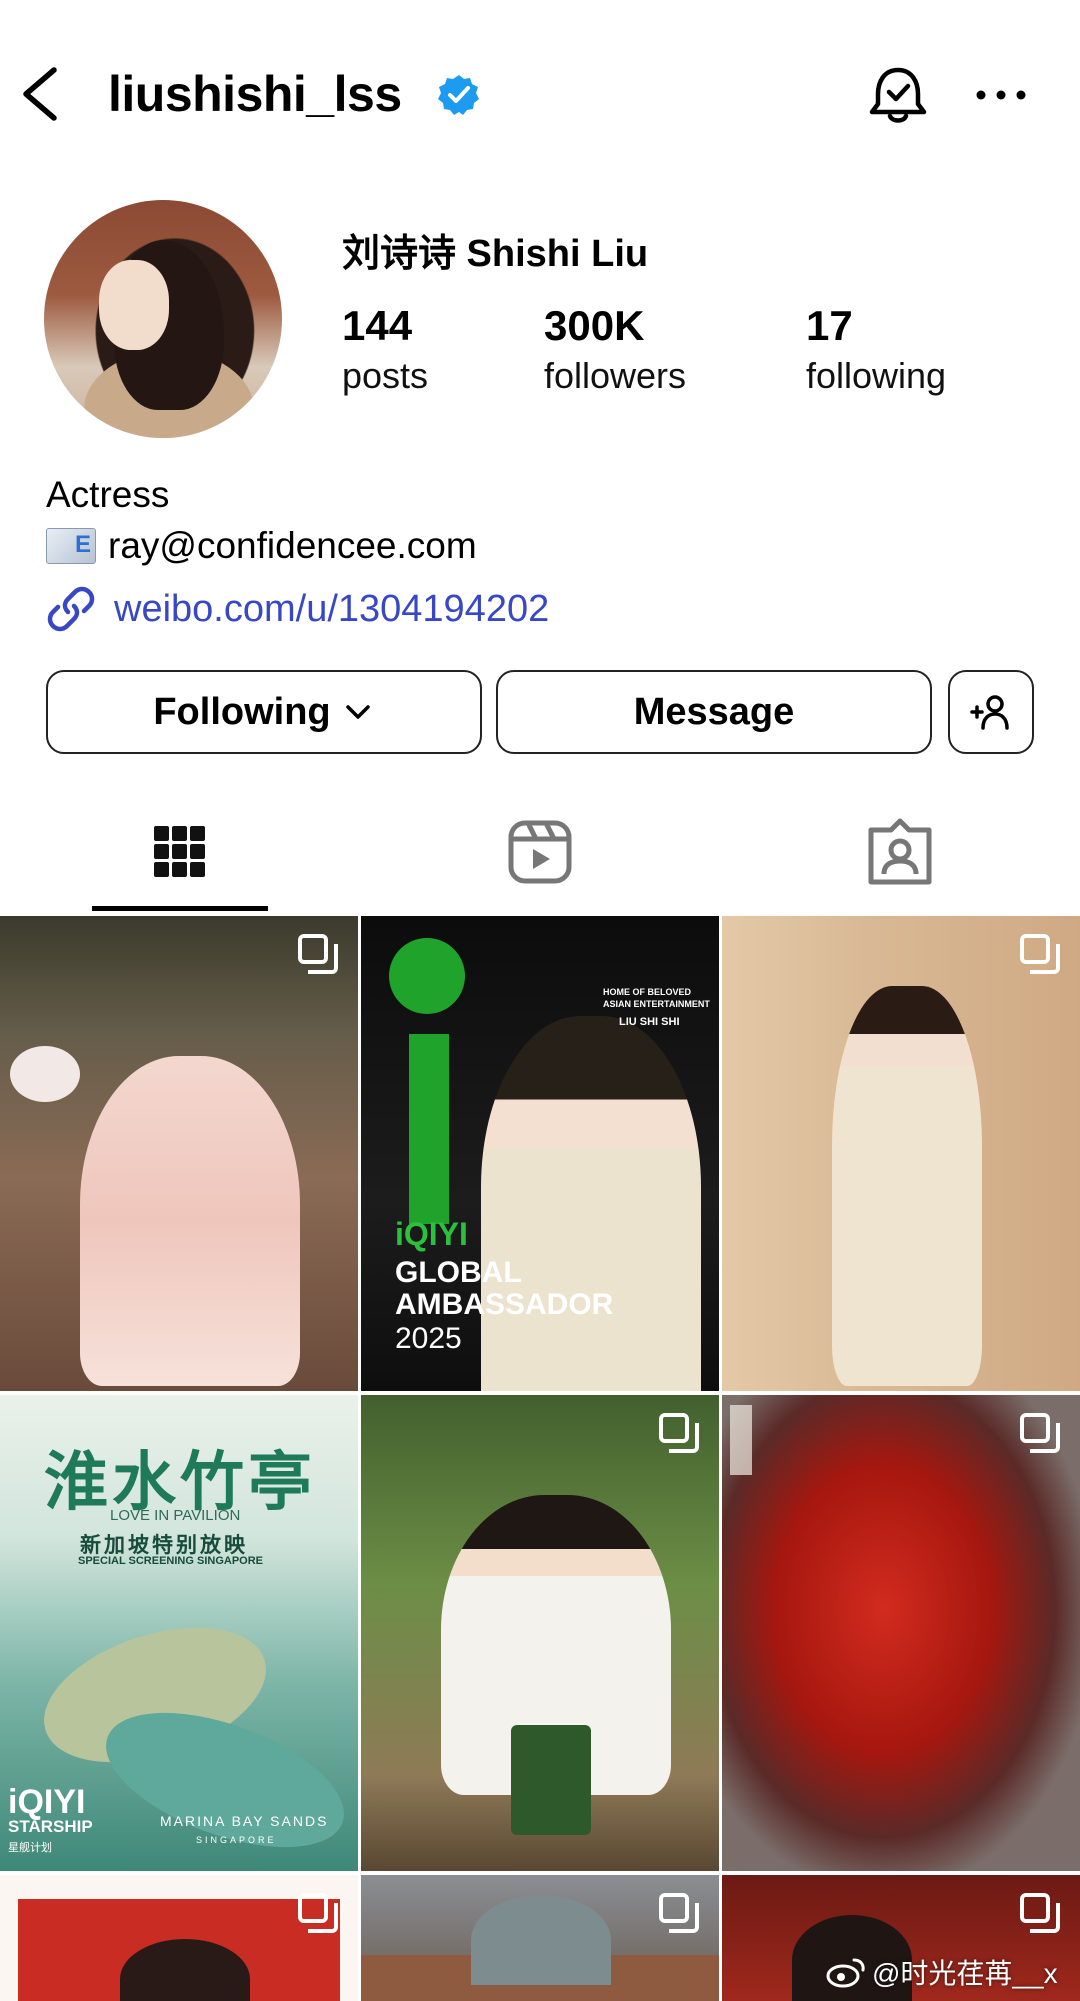 This screenshot has height=2001, width=1080. I want to click on message-button-label: Message, so click(714, 711).